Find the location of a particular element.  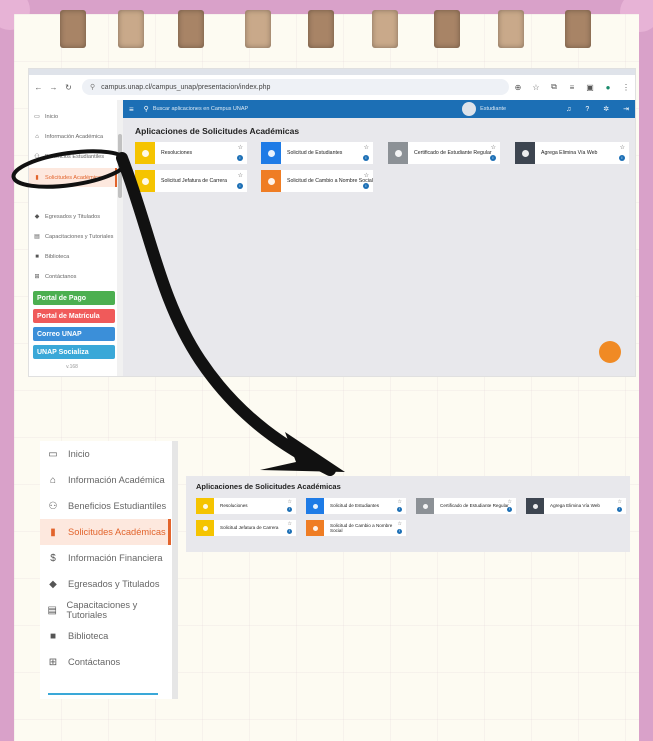

version-label: v.168 is located at coordinates (72, 367).